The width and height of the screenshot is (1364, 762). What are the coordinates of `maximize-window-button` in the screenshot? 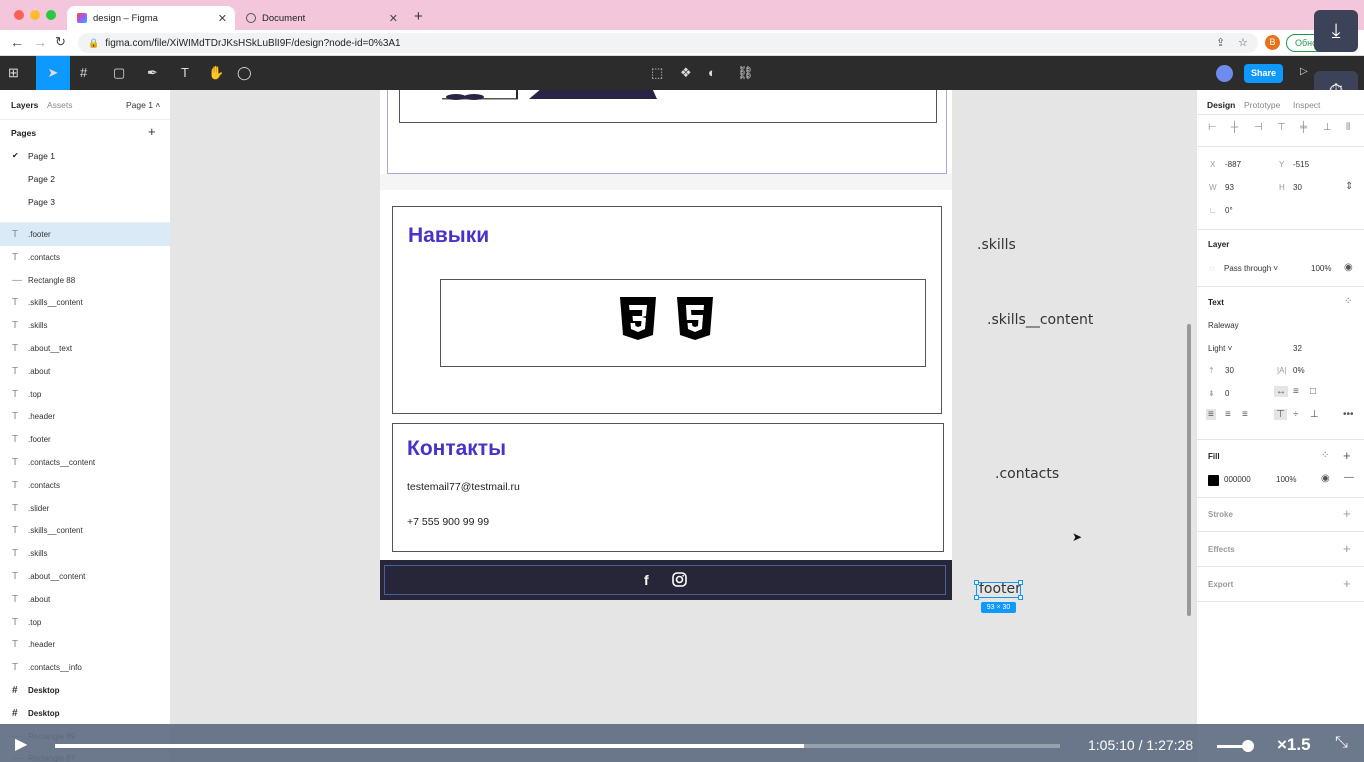 It's located at (51, 15).